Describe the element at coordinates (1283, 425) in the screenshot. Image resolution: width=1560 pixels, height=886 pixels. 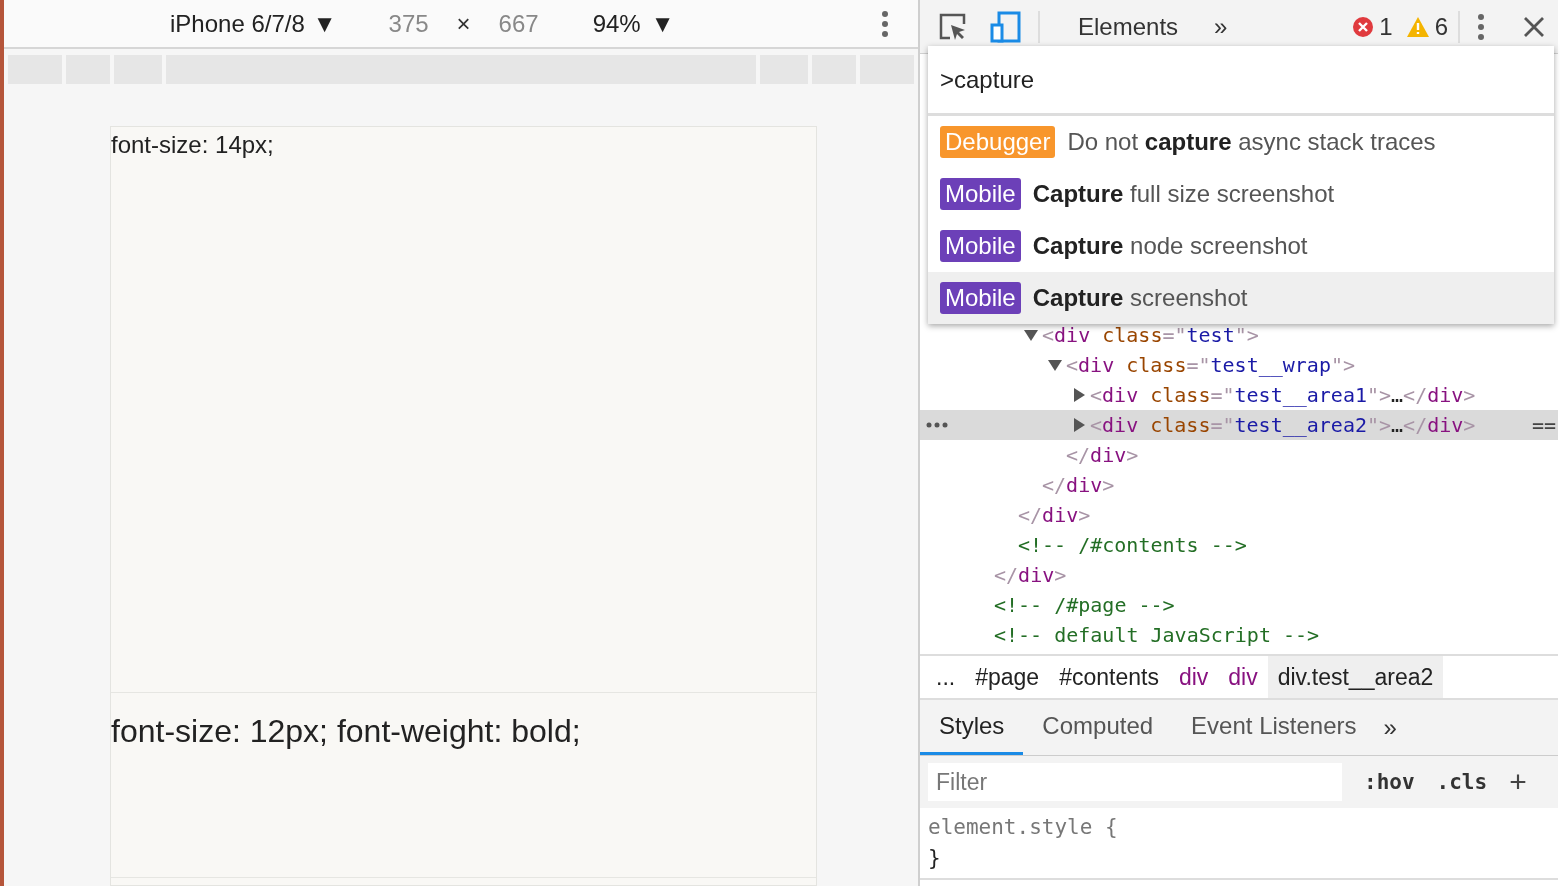
I see `html-element: <div class="test__area2">…</div>` at that location.